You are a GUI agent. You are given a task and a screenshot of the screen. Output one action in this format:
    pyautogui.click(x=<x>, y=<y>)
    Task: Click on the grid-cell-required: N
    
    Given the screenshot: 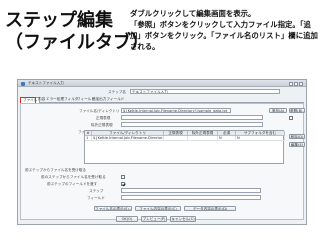 What is the action you would take?
    pyautogui.click(x=227, y=138)
    